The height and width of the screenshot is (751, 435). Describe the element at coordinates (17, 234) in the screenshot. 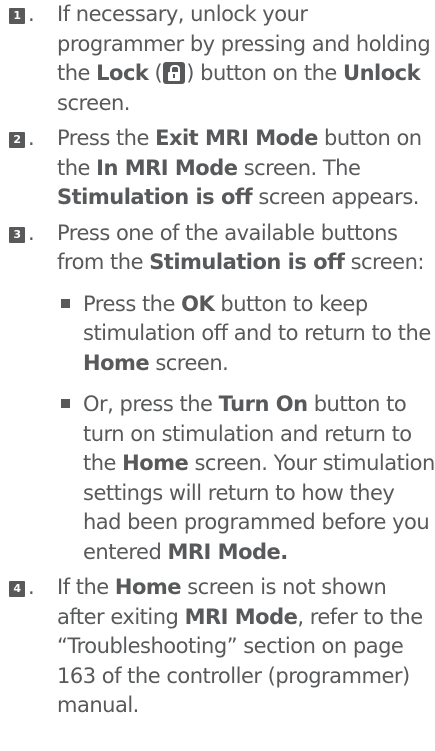

I see `step-number: 3` at that location.